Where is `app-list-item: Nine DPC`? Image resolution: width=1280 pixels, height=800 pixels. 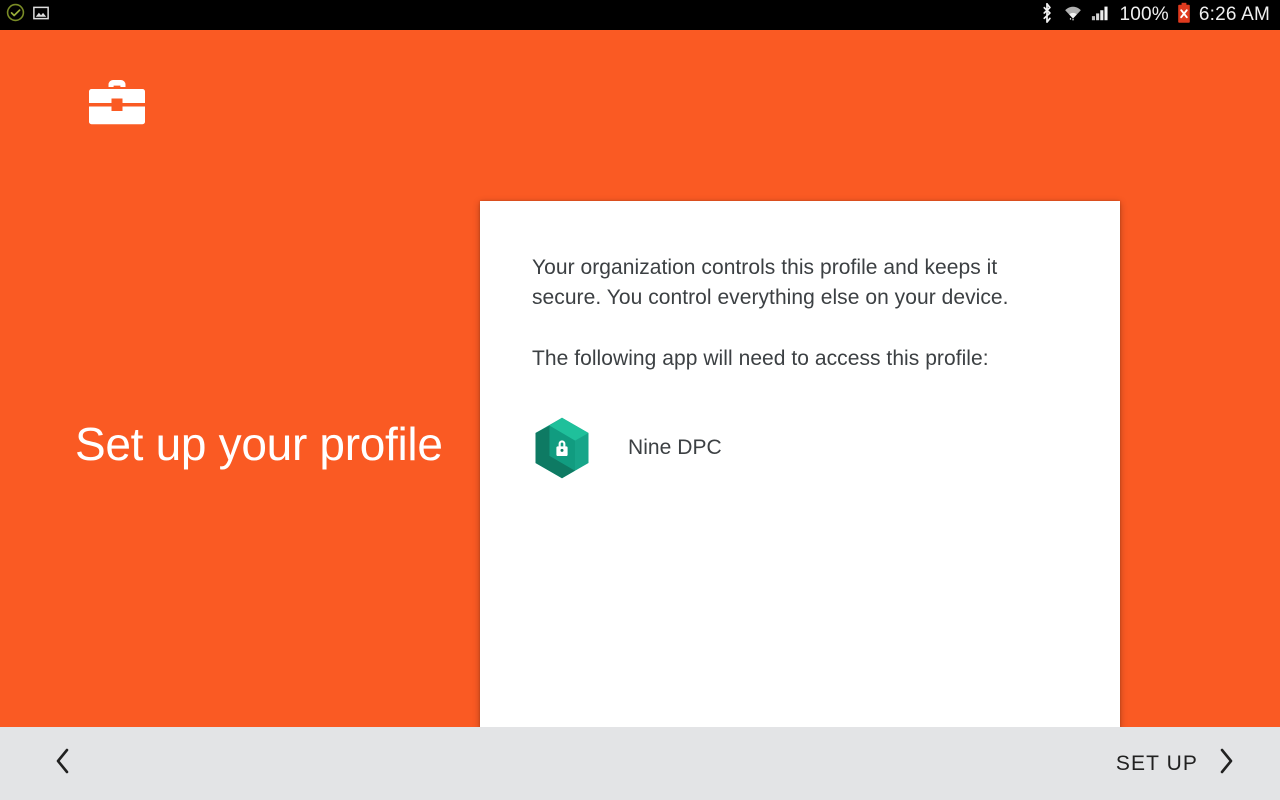 app-list-item: Nine DPC is located at coordinates (801, 448).